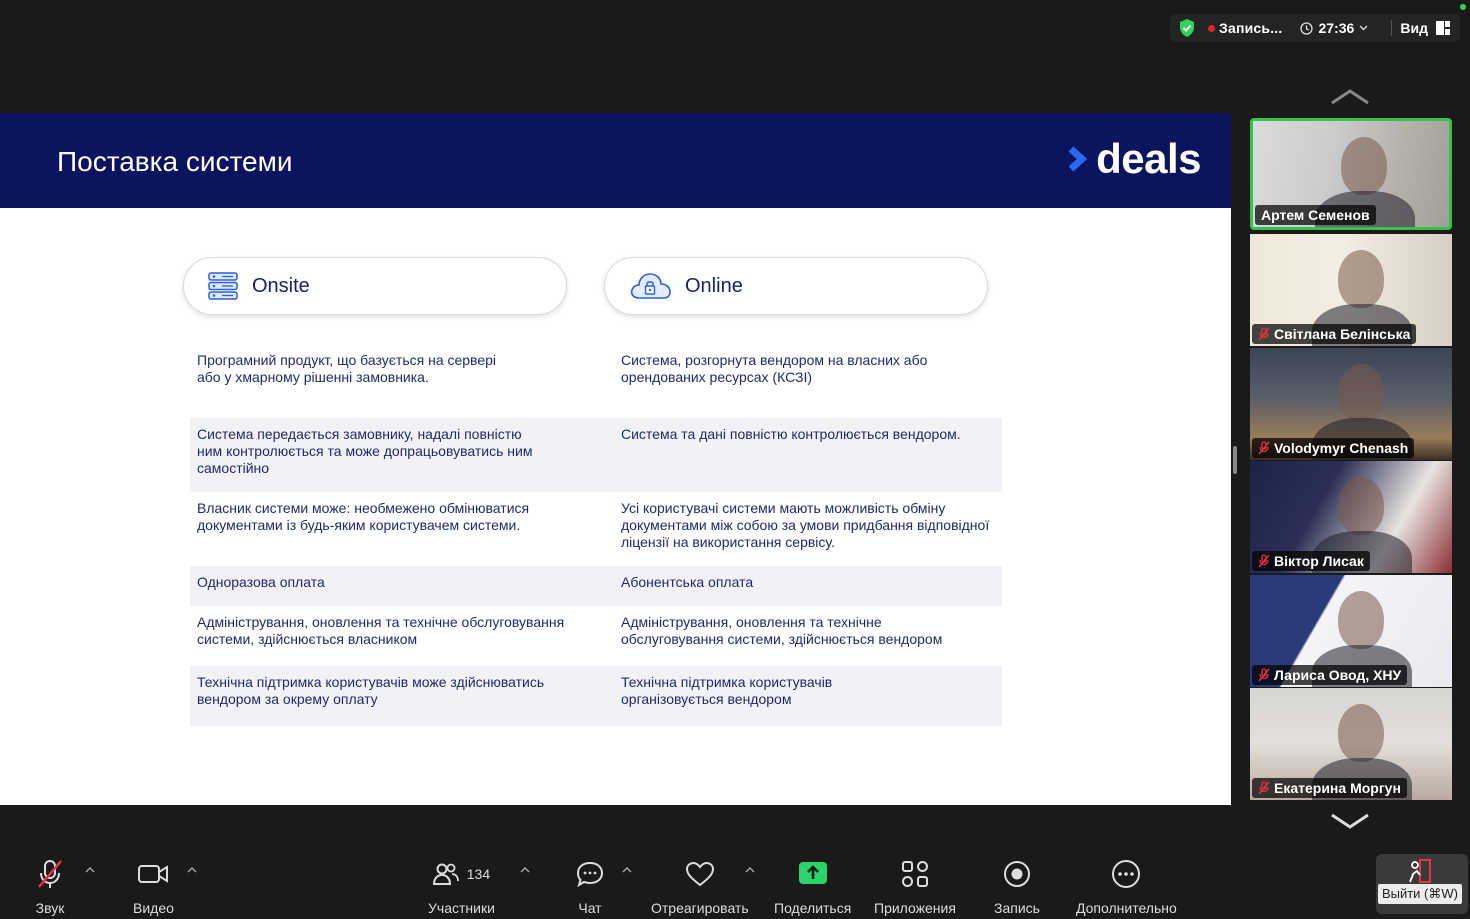 This screenshot has width=1470, height=919. I want to click on participant-name: Екатерина Моргун, so click(1337, 788).